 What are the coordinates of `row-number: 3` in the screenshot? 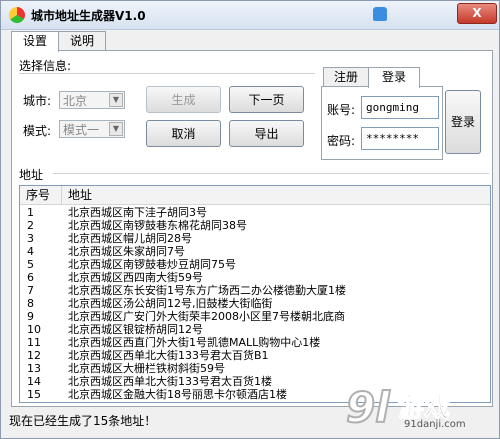 It's located at (30, 238).